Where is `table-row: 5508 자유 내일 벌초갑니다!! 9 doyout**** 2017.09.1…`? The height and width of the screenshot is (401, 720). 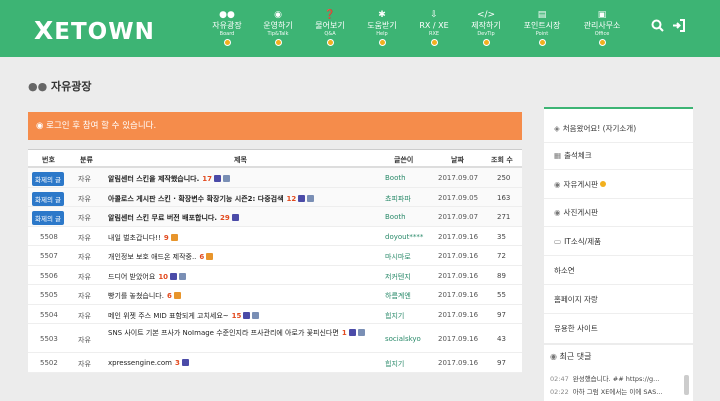 table-row: 5508 자유 내일 벌초갑니다!! 9 doyout**** 2017.09.1… is located at coordinates (275, 236).